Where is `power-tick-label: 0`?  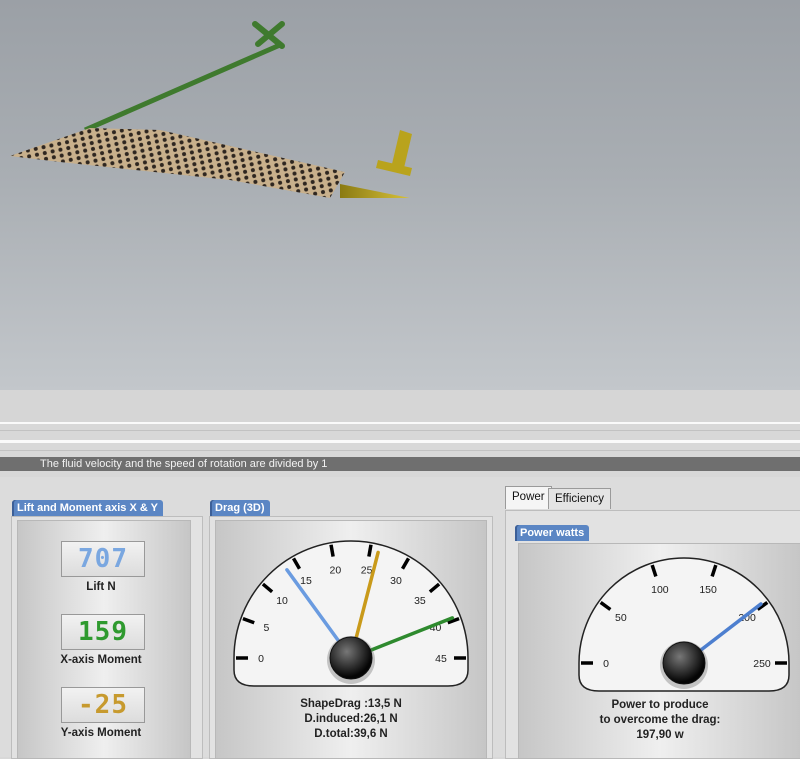 power-tick-label: 0 is located at coordinates (606, 664).